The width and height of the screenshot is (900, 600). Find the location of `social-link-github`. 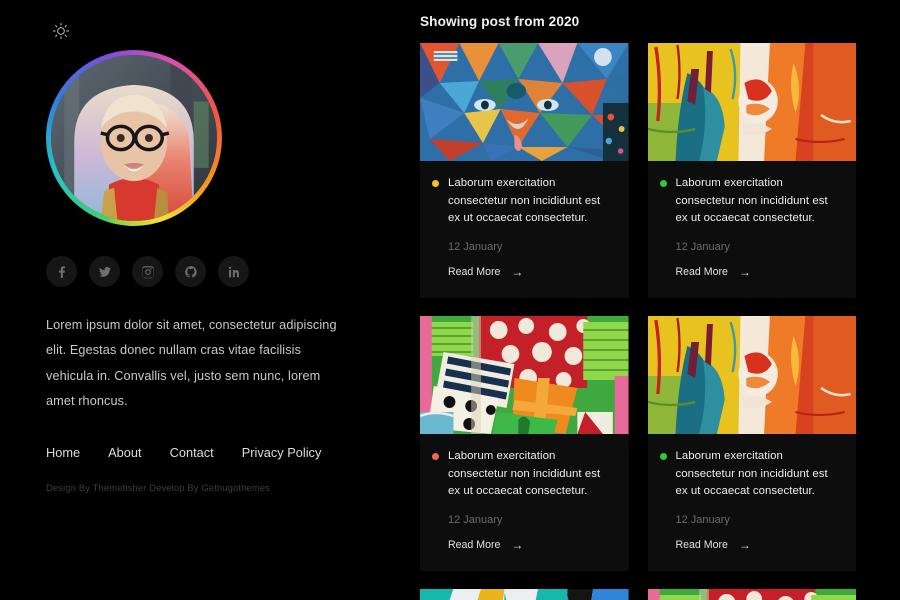

social-link-github is located at coordinates (190, 271).